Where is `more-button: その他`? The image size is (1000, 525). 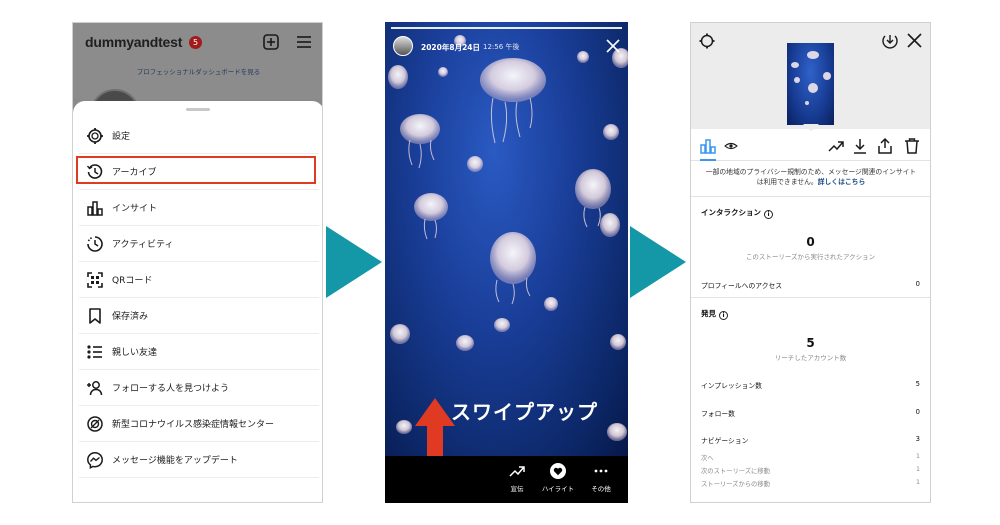 more-button: その他 is located at coordinates (601, 477).